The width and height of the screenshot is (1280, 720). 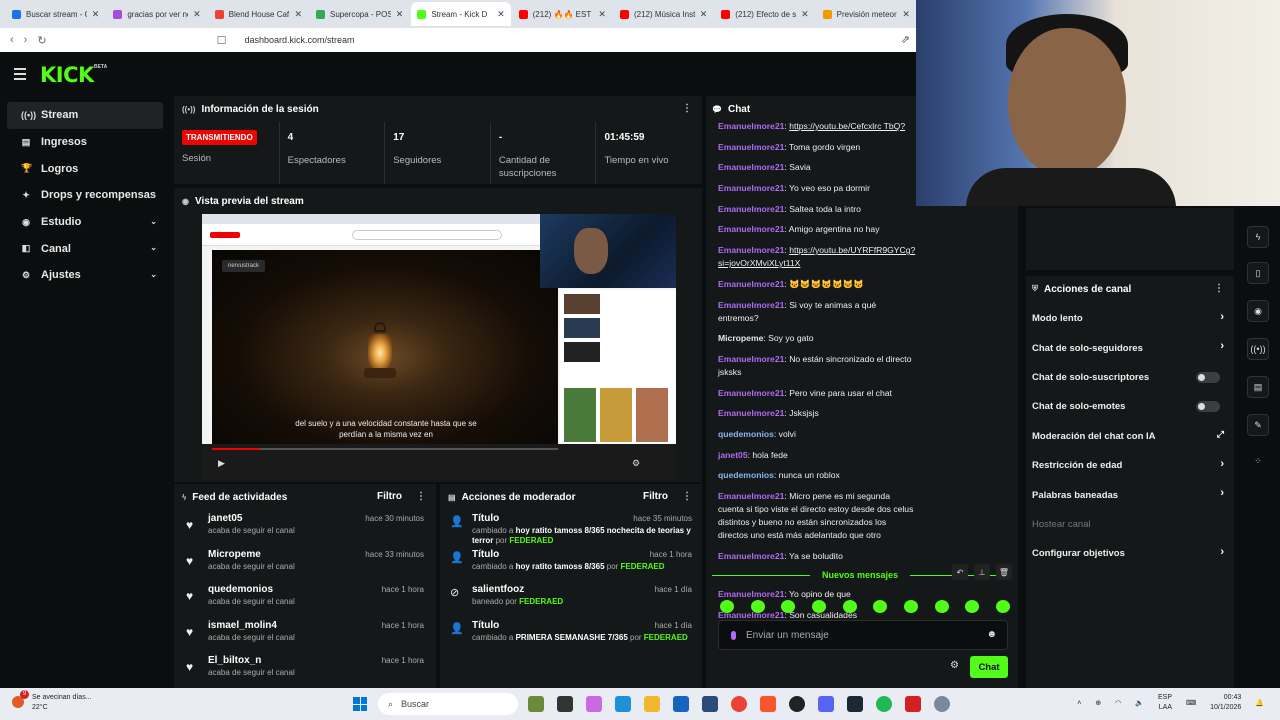 I want to click on menu-icon, so click(x=20, y=75).